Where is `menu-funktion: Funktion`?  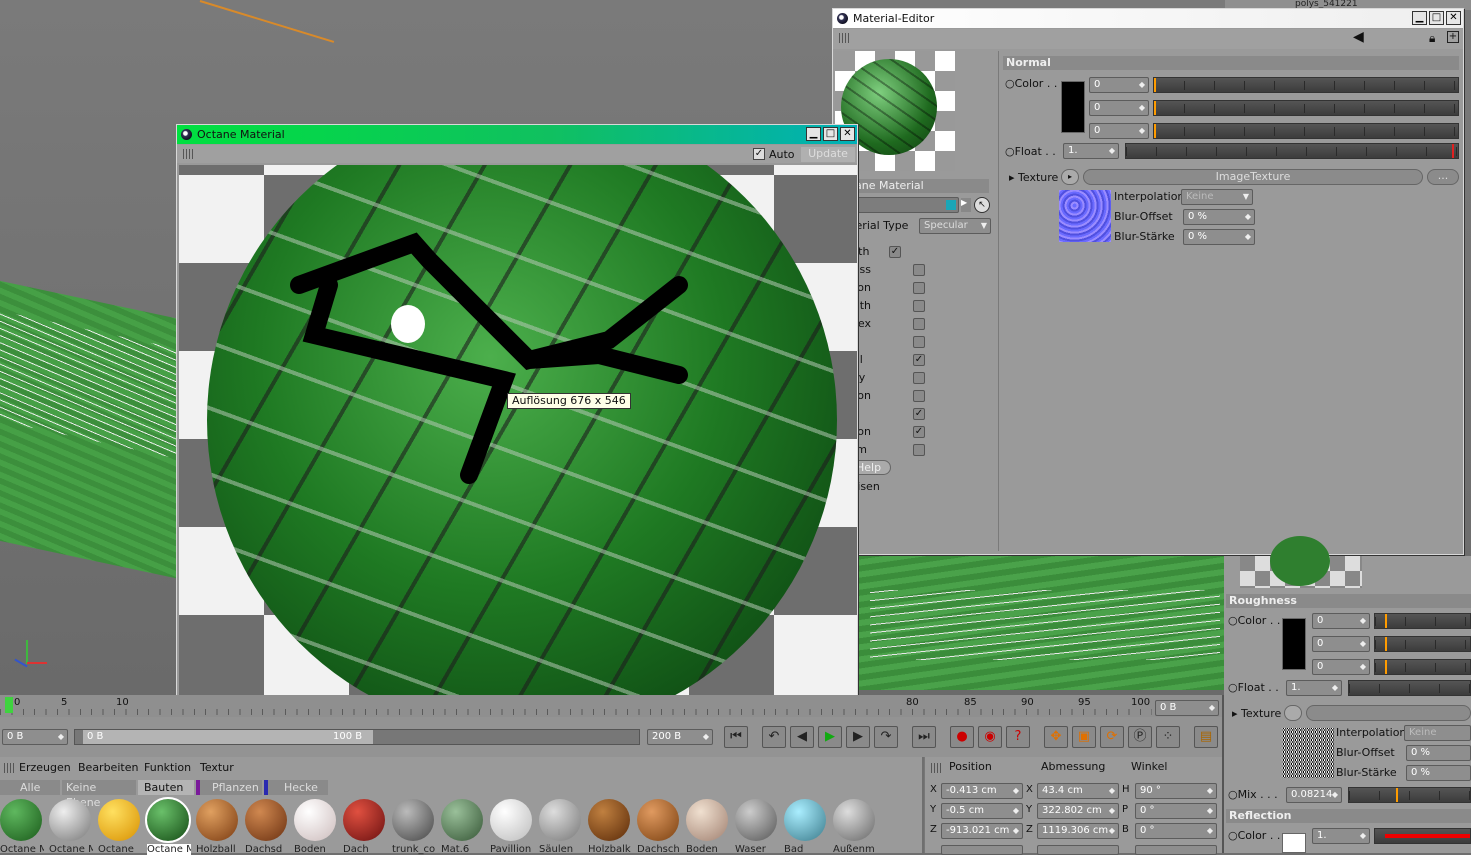
menu-funktion: Funktion is located at coordinates (167, 767).